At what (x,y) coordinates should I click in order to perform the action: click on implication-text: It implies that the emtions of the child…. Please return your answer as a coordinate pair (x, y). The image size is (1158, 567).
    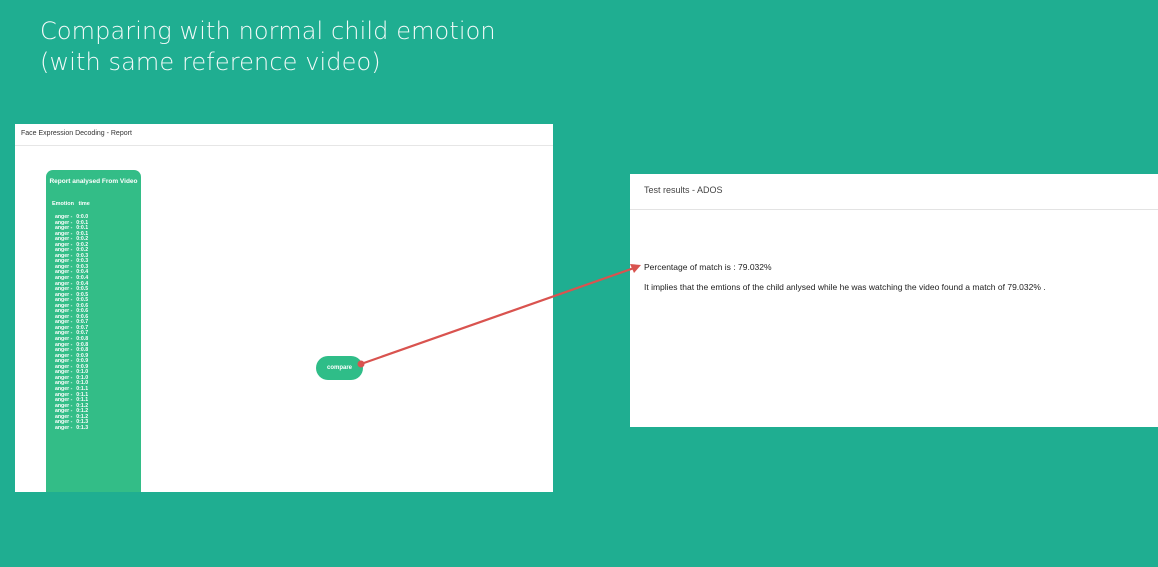
    Looking at the image, I should click on (845, 287).